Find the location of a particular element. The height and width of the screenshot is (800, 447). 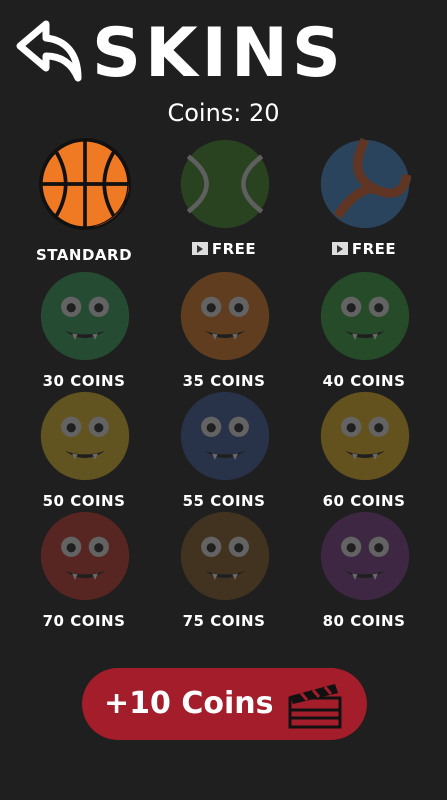

page-title: SKINS is located at coordinates (218, 53).